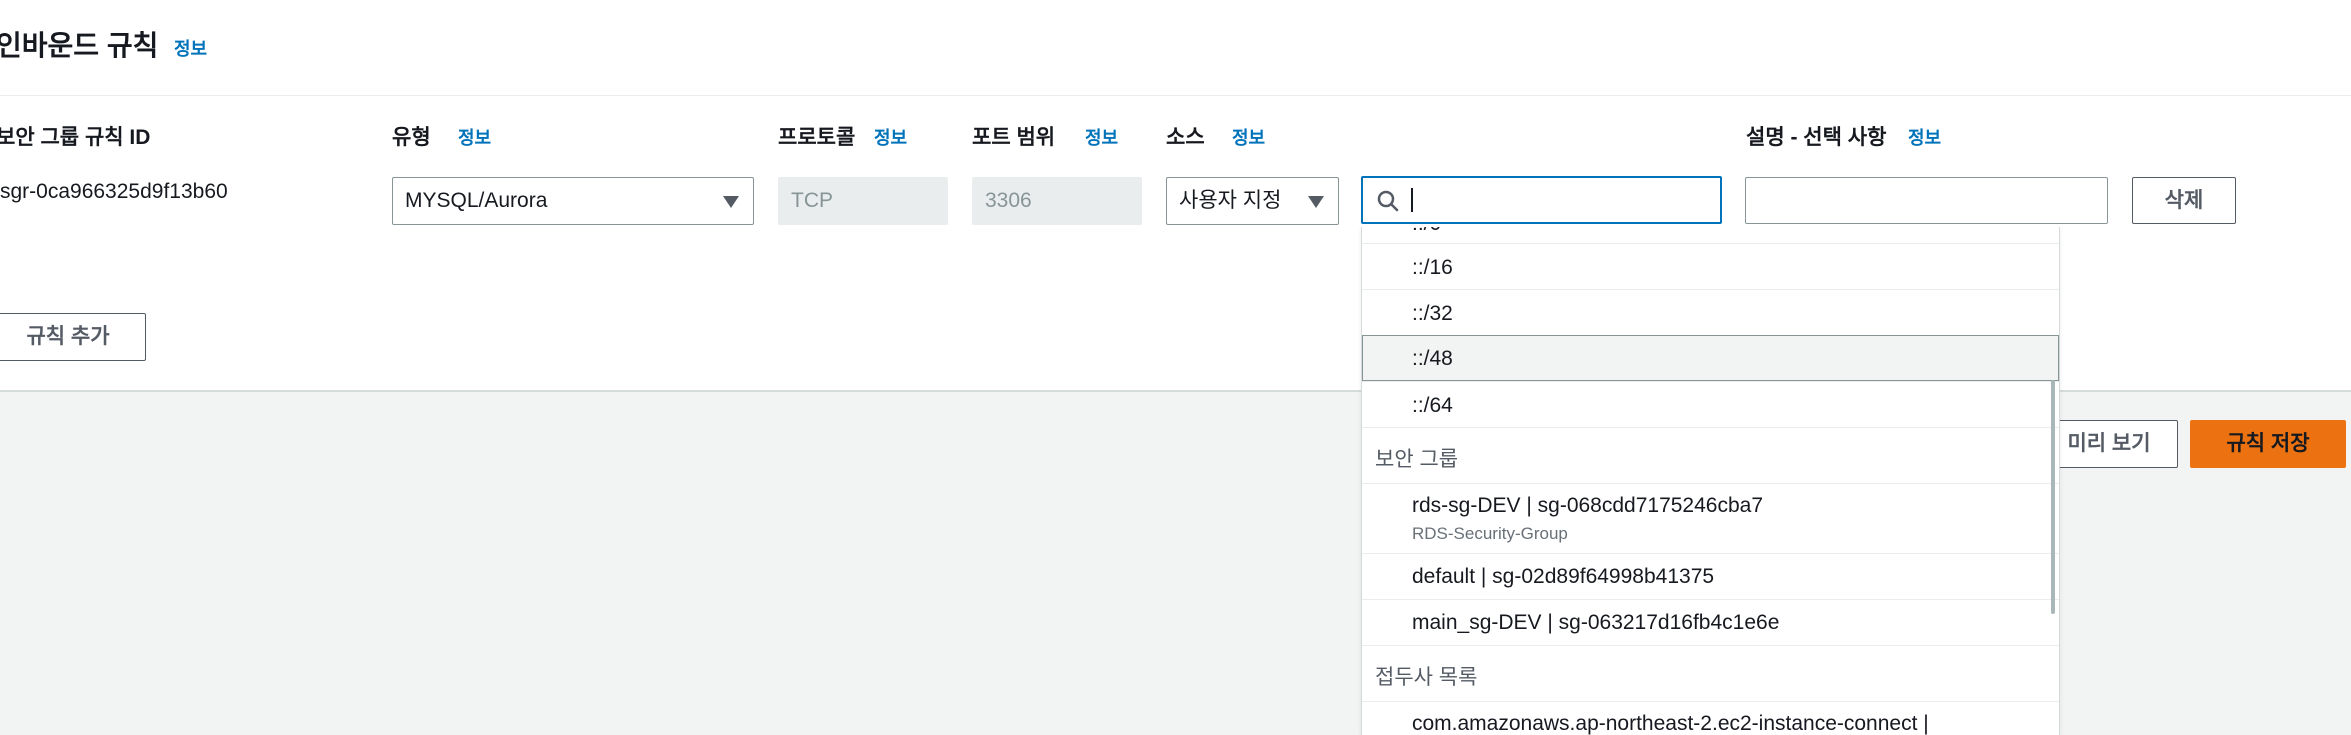 This screenshot has width=2351, height=735. What do you see at coordinates (1710, 266) in the screenshot?
I see `list-item: ::/16` at bounding box center [1710, 266].